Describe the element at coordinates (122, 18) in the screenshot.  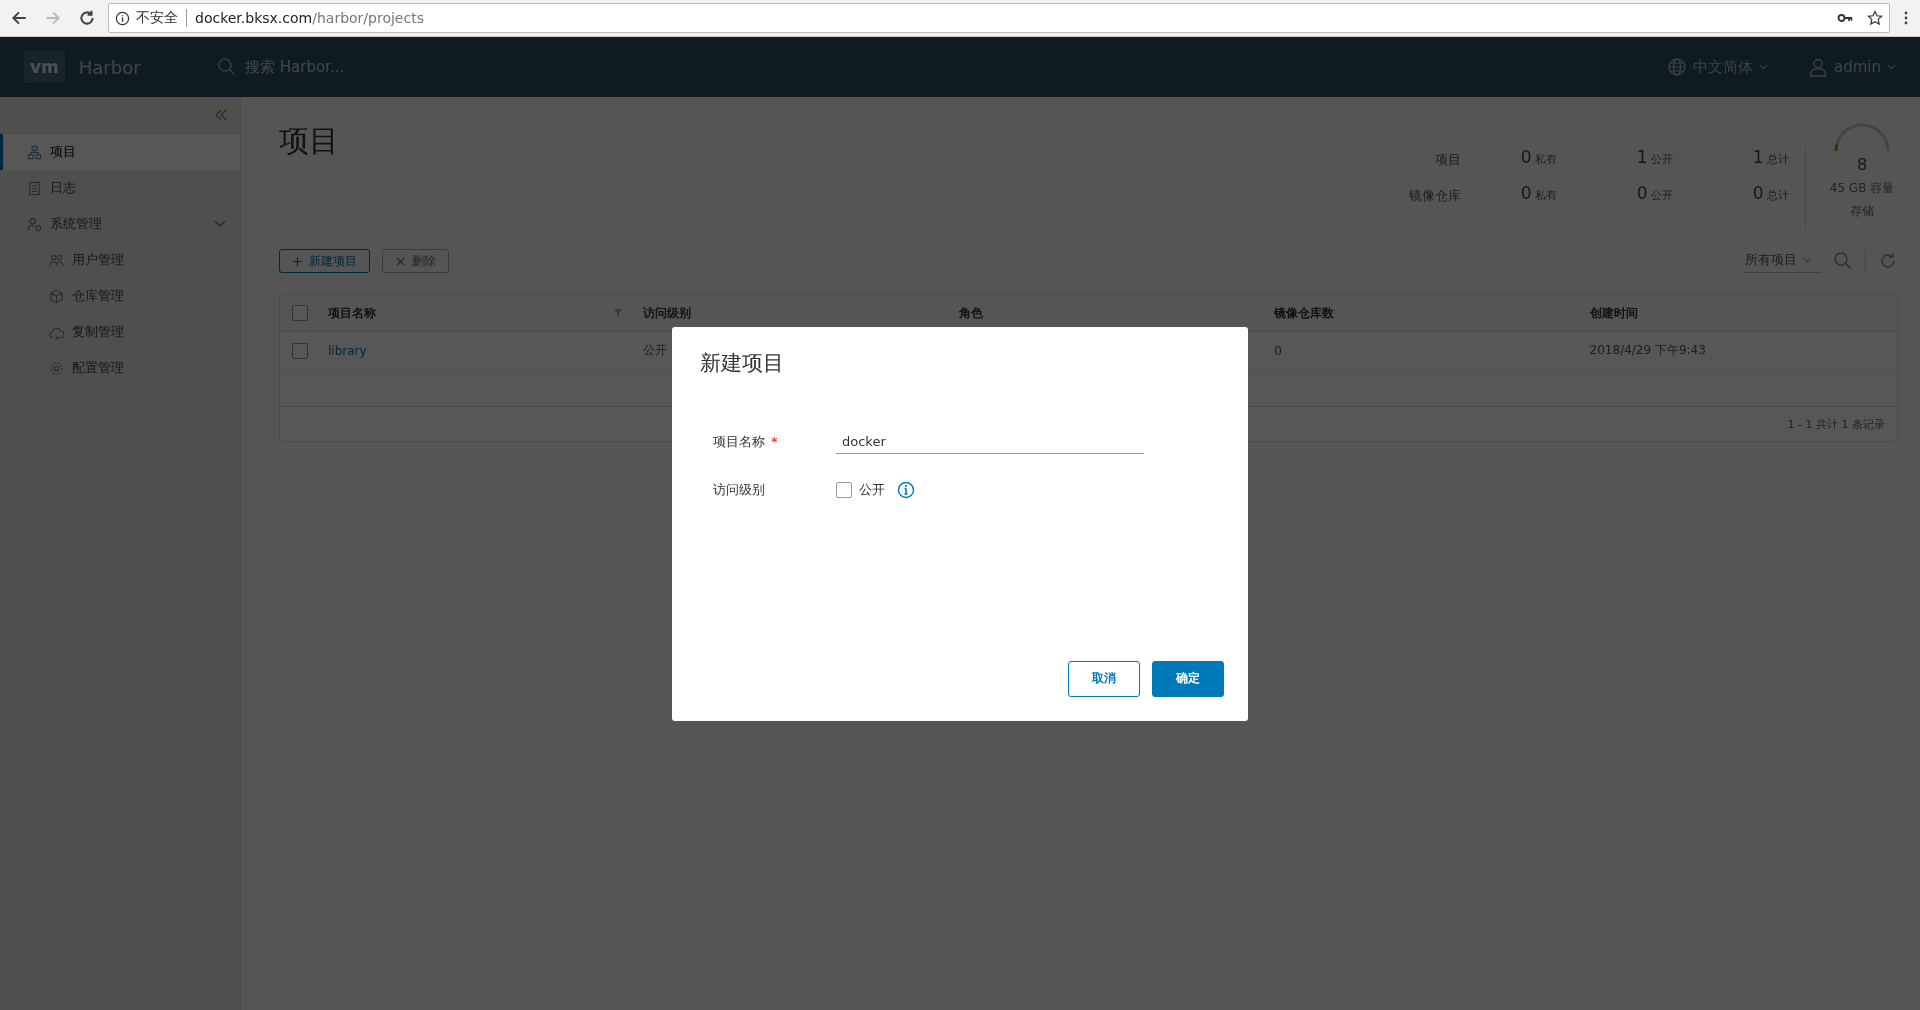
I see `info-icon` at that location.